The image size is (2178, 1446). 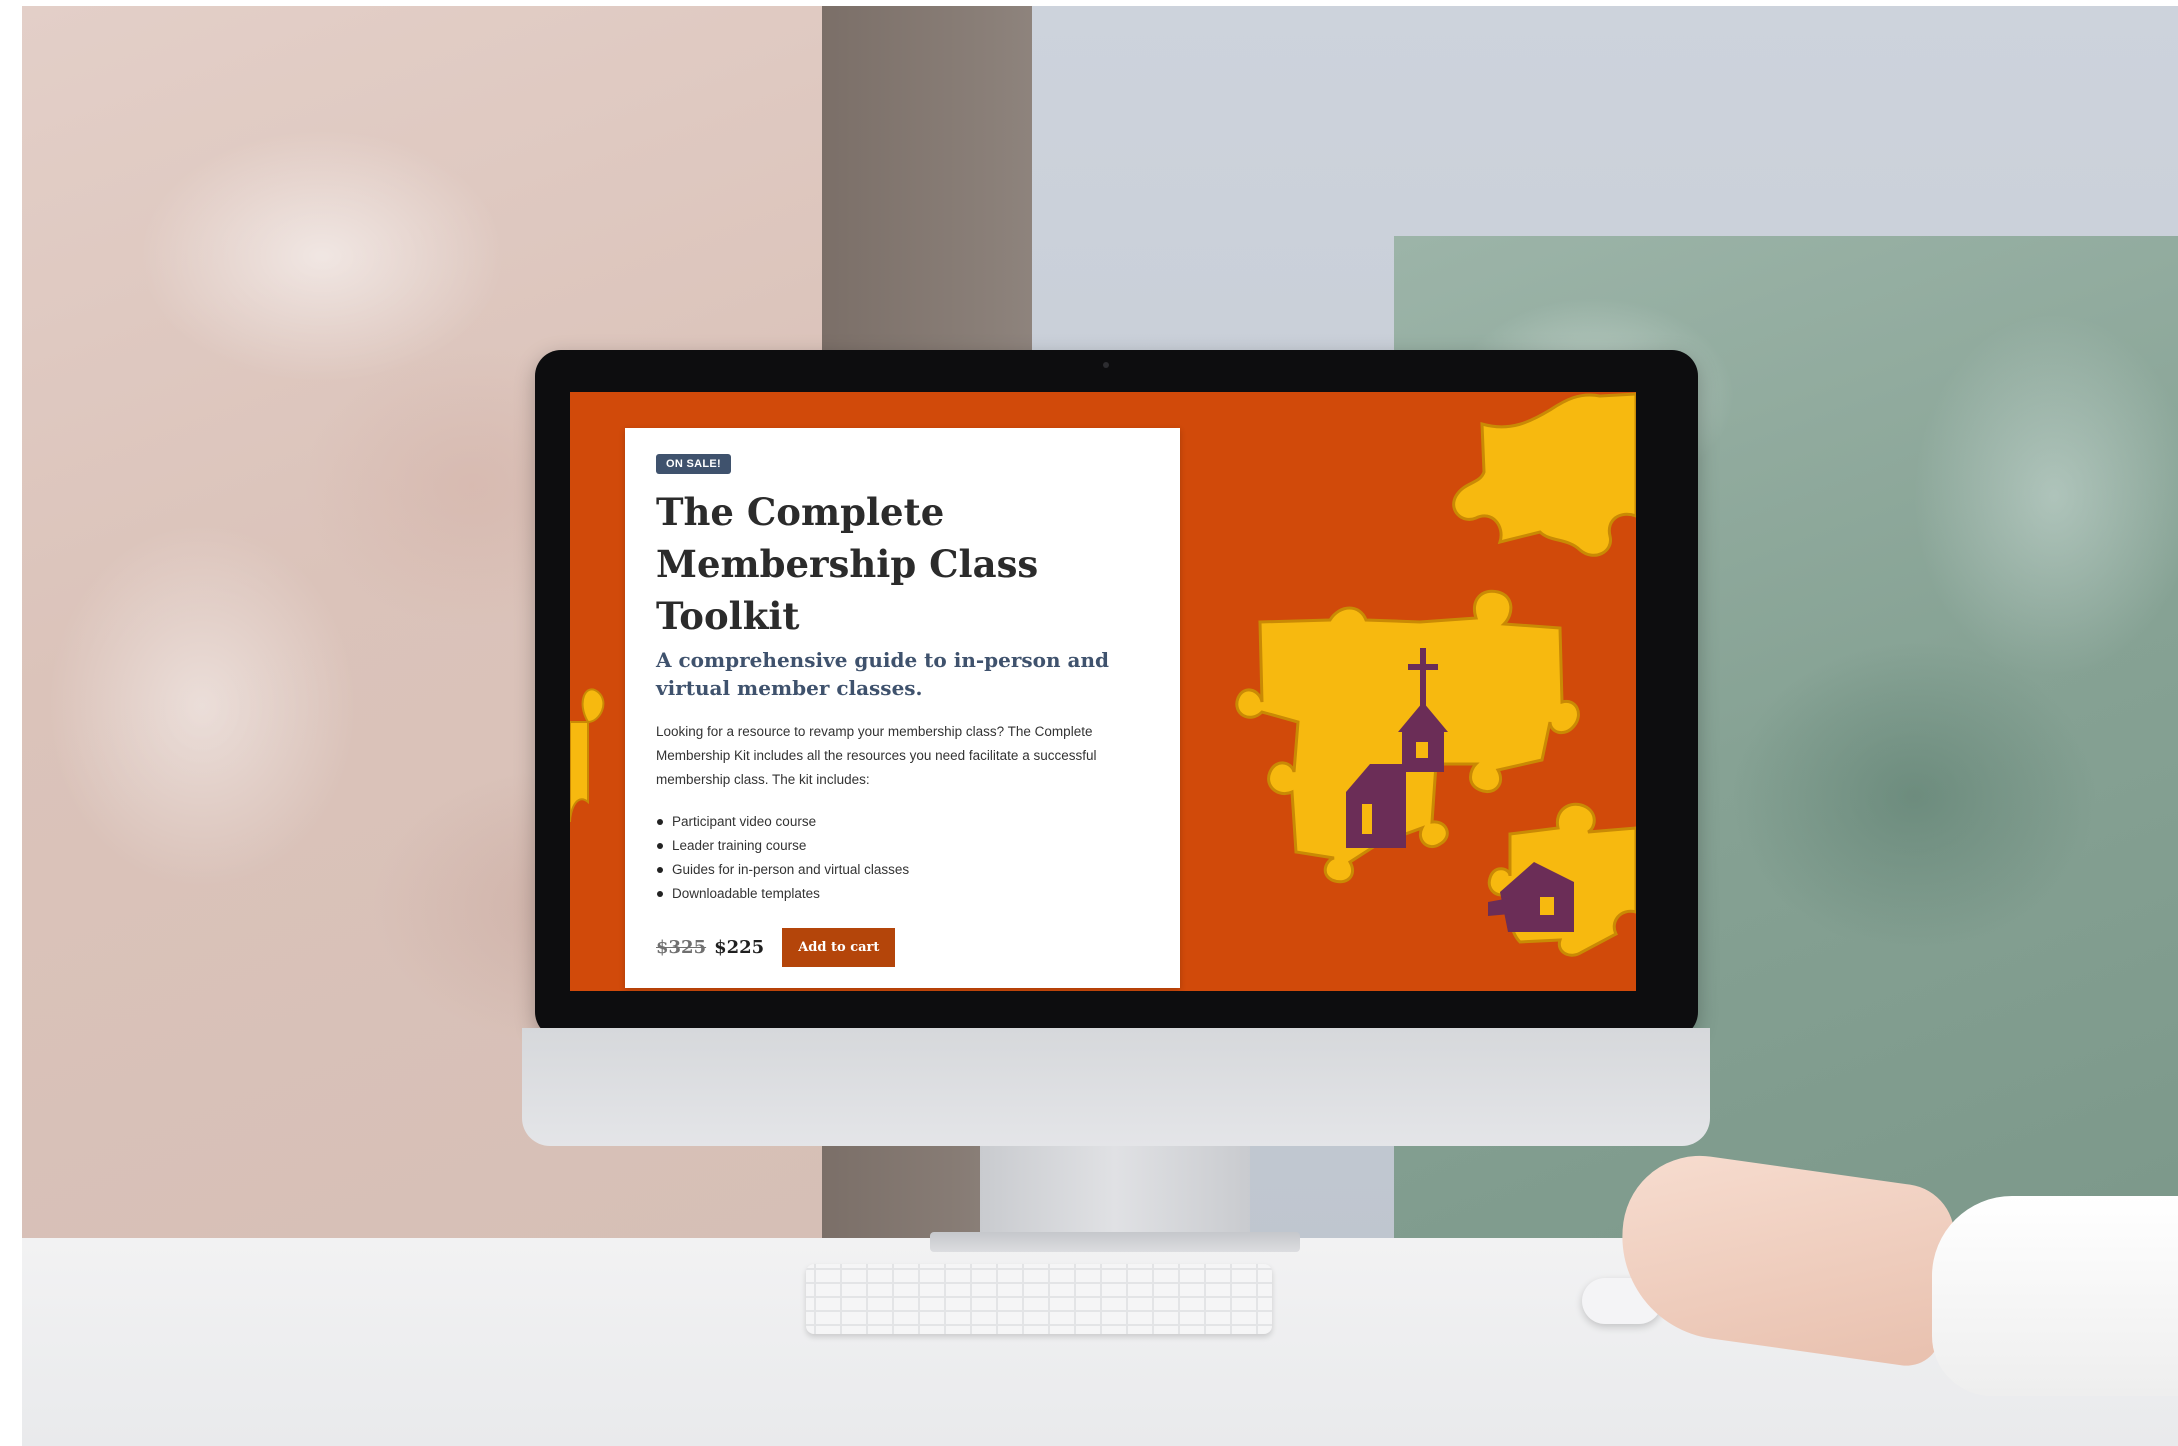 What do you see at coordinates (693, 464) in the screenshot?
I see `sale-badge: ON SALE!` at bounding box center [693, 464].